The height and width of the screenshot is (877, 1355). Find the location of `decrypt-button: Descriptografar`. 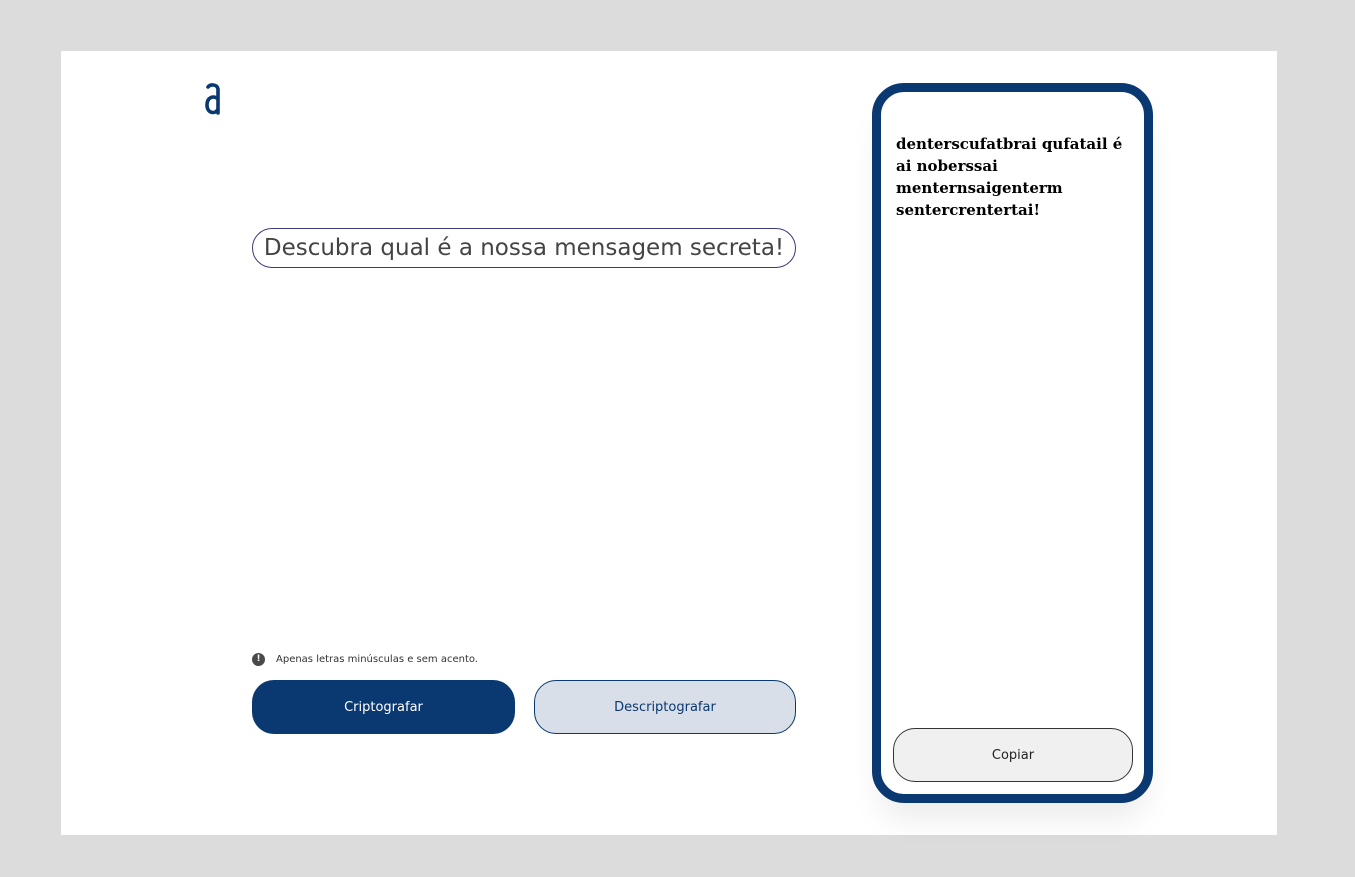

decrypt-button: Descriptografar is located at coordinates (665, 707).